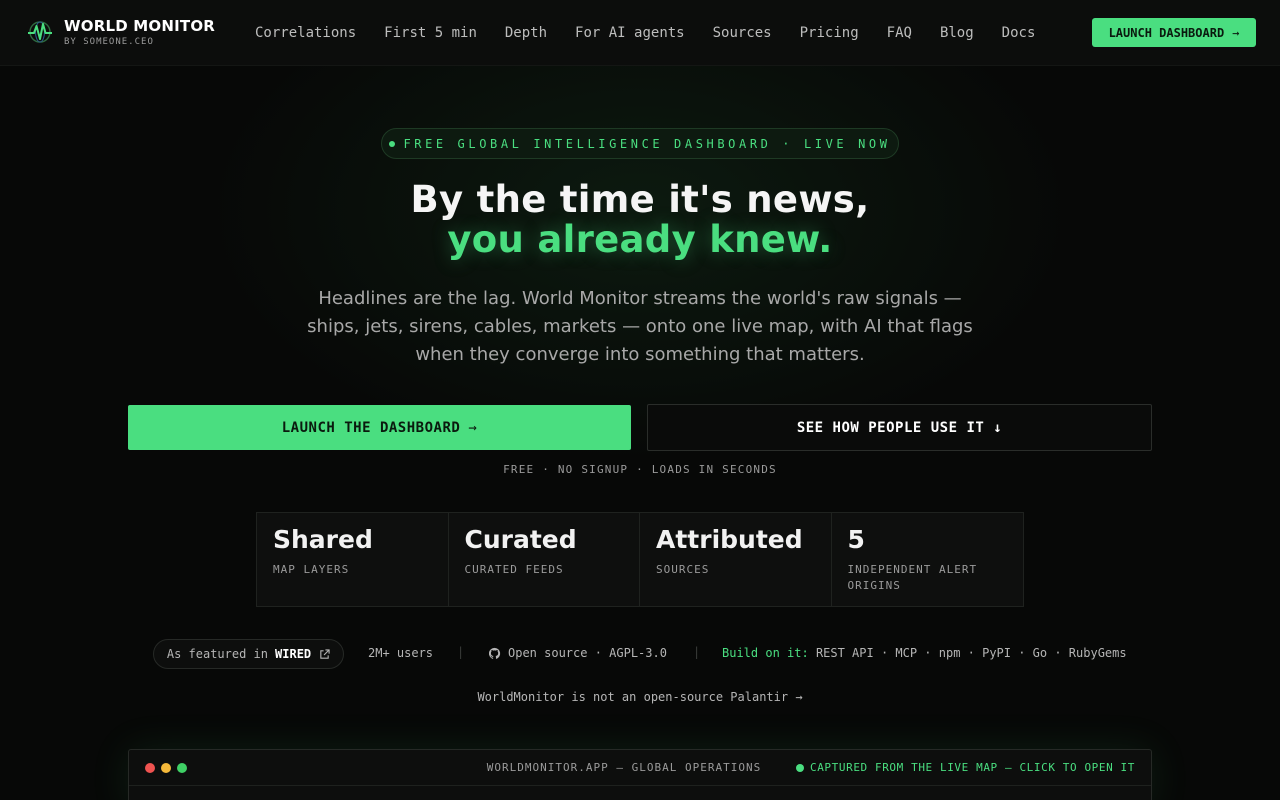 Image resolution: width=1280 pixels, height=800 pixels. Describe the element at coordinates (640, 469) in the screenshot. I see `hero-fineprint: FREE · NO SIGNUP · LOADS IN SECONDS` at that location.